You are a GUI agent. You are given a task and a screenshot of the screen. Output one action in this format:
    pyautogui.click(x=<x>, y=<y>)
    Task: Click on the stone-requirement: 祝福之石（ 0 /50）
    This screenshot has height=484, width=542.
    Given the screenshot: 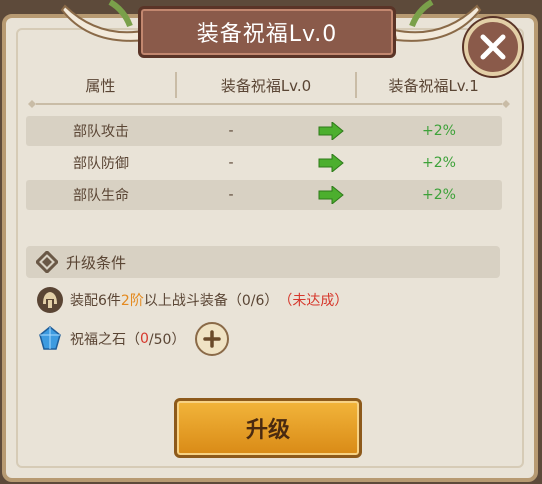 What is the action you would take?
    pyautogui.click(x=133, y=339)
    